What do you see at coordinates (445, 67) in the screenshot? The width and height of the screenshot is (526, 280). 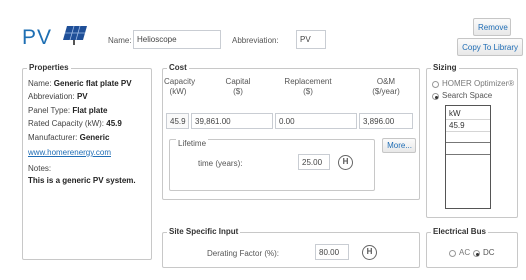 I see `sizing-title: Sizing` at bounding box center [445, 67].